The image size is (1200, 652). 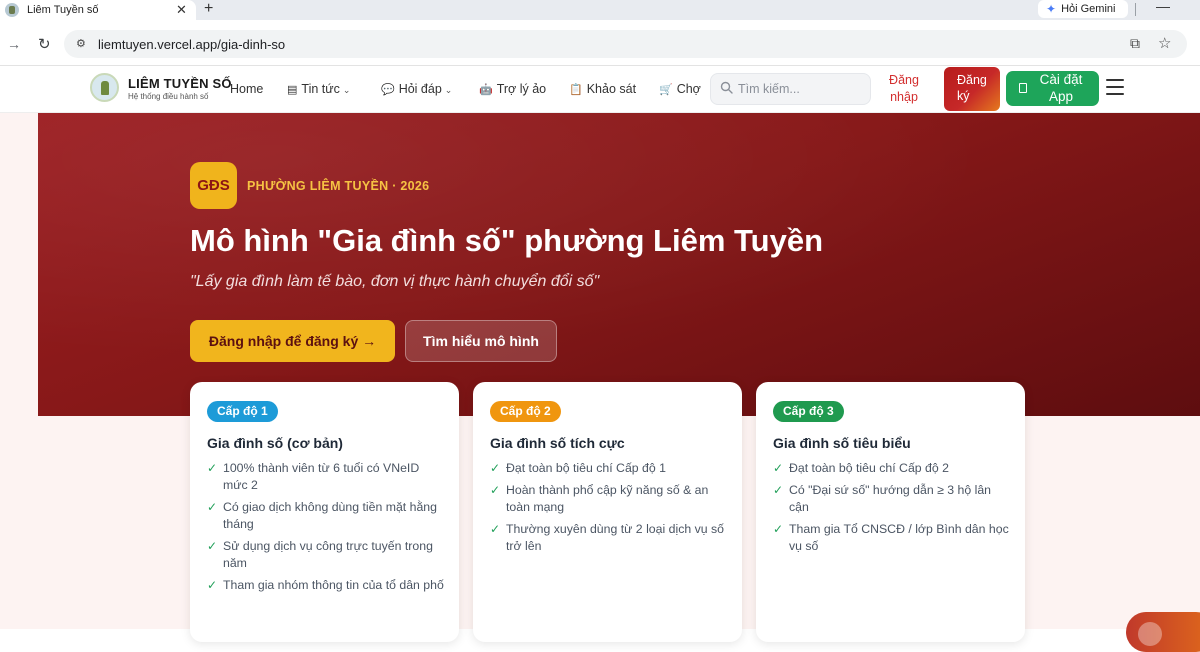 I want to click on criteria-item: ✓ Có "Đại sứ số" hướng dẫn ≥ 3 hộ lân cận, so click(x=893, y=499).